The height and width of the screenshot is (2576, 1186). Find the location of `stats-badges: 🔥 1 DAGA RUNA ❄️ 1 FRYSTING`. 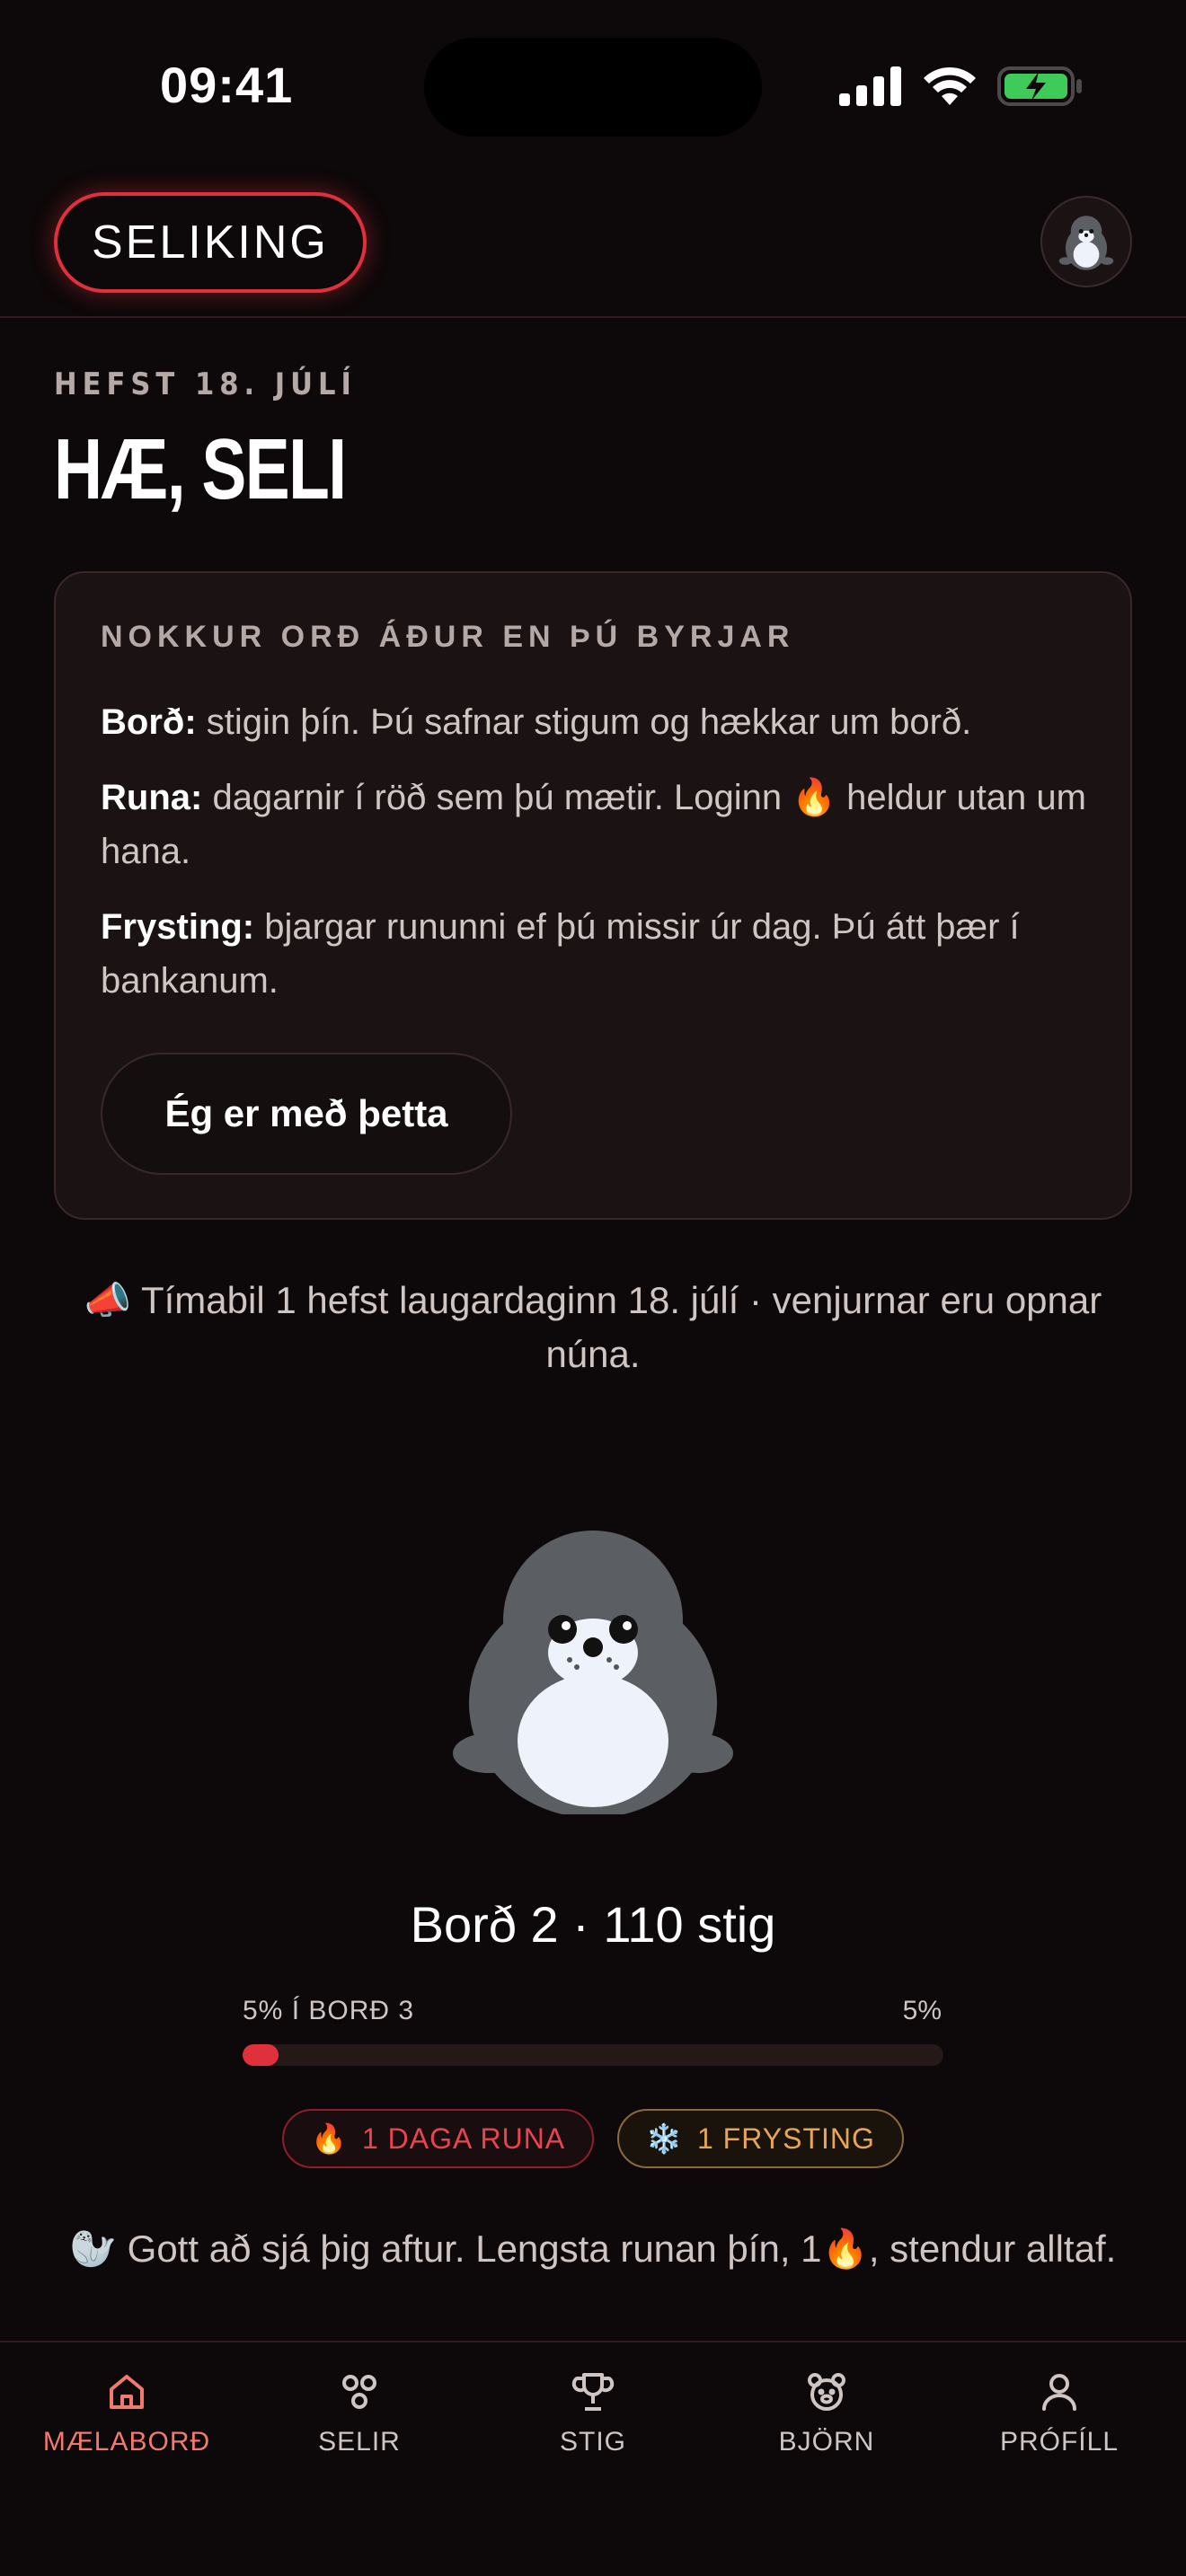

stats-badges: 🔥 1 DAGA RUNA ❄️ 1 FRYSTING is located at coordinates (593, 2138).